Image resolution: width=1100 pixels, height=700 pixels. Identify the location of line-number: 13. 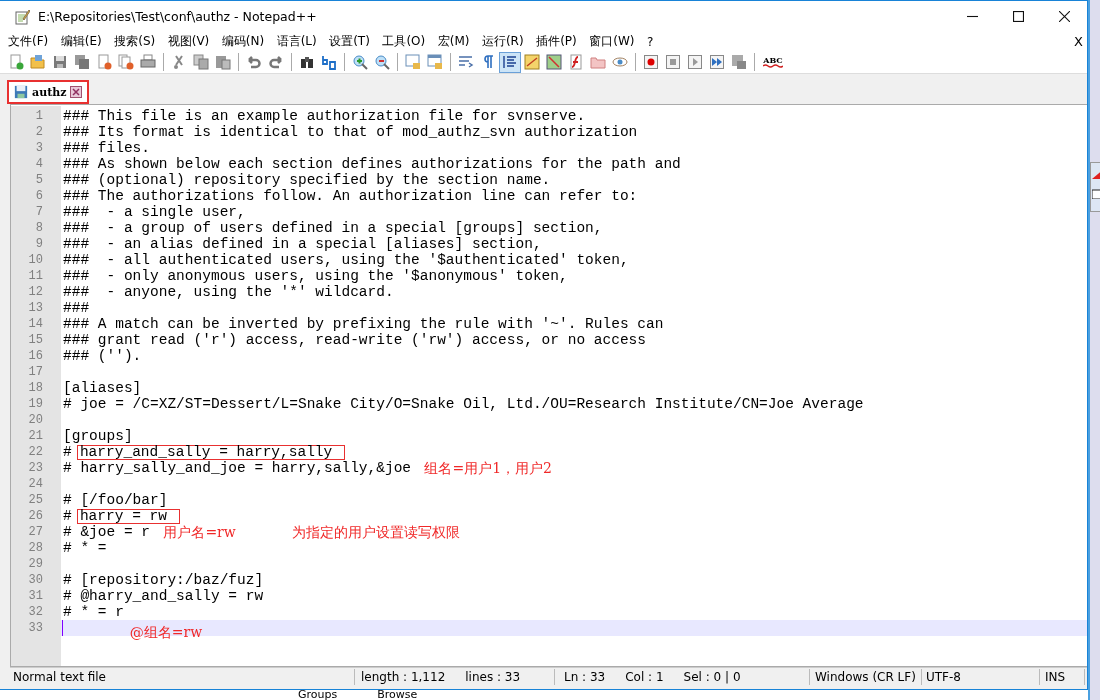
(35, 308).